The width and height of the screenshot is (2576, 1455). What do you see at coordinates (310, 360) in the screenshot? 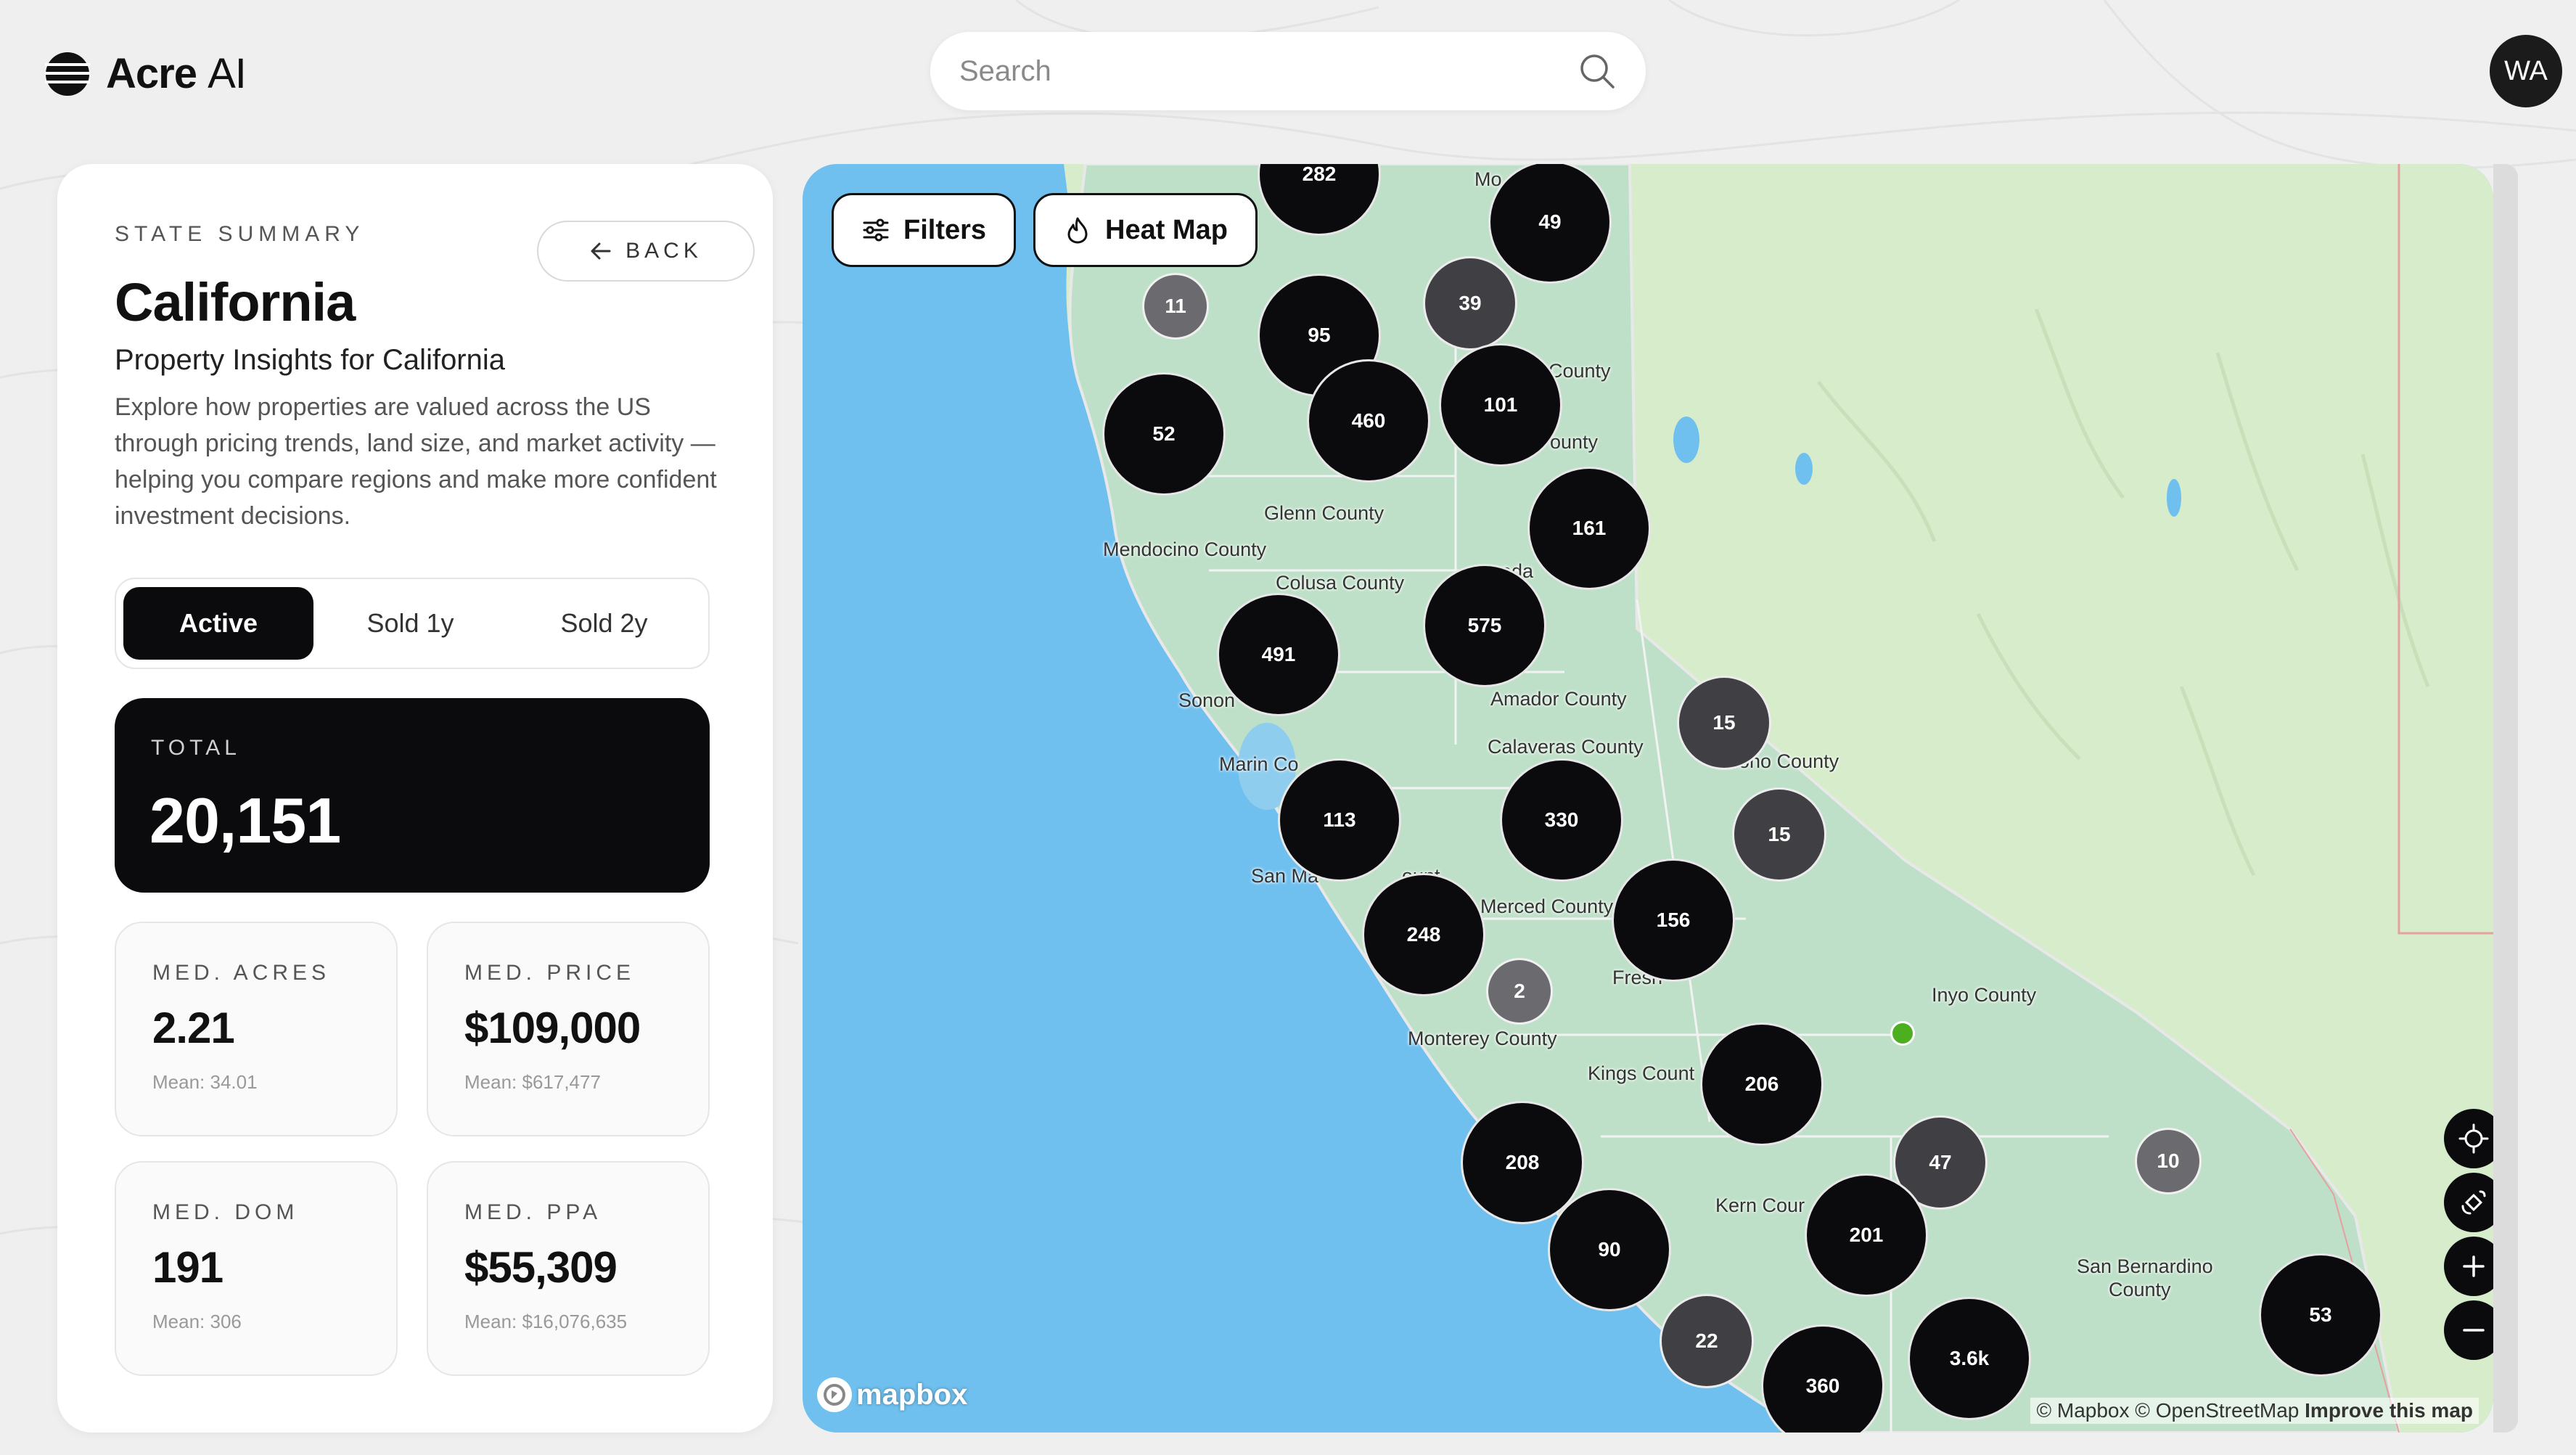
I see `panel-subtitle: Property Insights for California` at bounding box center [310, 360].